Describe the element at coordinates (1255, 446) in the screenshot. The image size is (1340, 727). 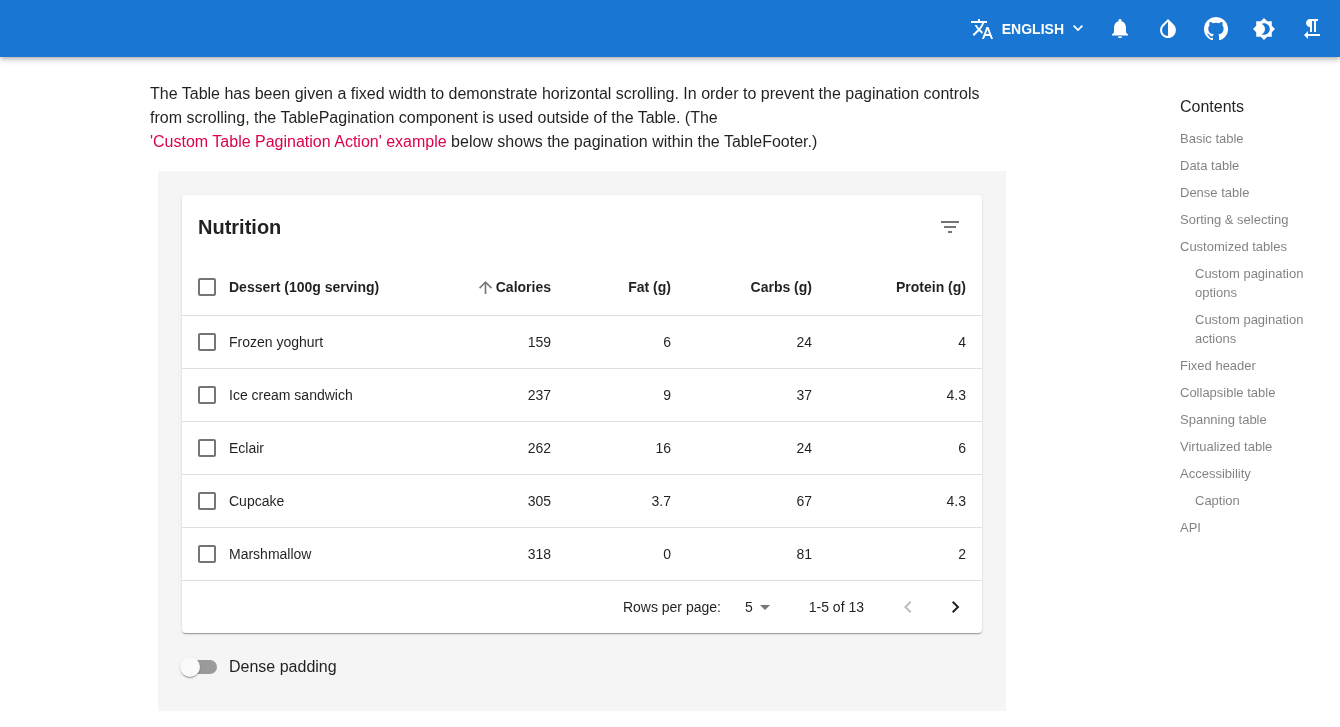
I see `toc-link: Virtualized table` at that location.